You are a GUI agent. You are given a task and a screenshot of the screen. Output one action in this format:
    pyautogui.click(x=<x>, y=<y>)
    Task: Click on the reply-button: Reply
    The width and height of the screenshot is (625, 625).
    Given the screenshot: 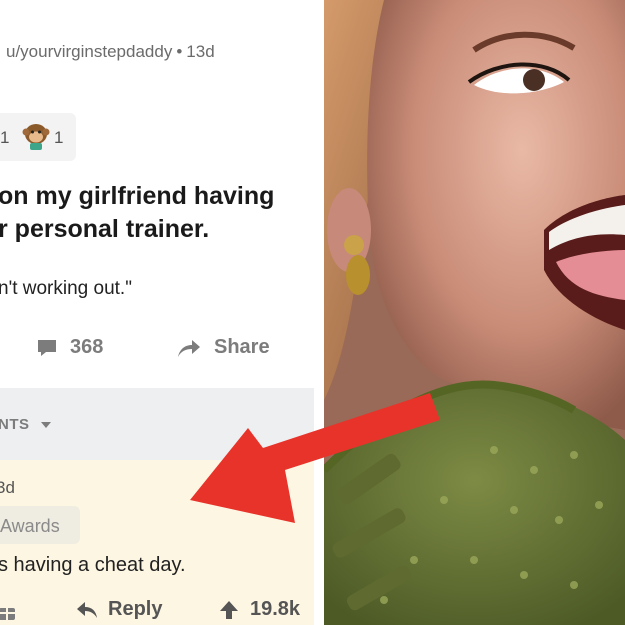 What is the action you would take?
    pyautogui.click(x=119, y=609)
    